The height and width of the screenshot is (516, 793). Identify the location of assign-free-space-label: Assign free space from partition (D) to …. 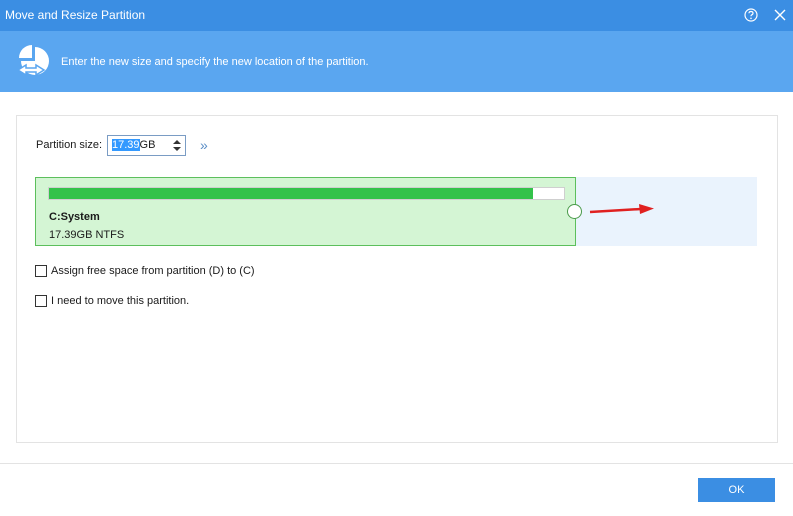
(153, 271).